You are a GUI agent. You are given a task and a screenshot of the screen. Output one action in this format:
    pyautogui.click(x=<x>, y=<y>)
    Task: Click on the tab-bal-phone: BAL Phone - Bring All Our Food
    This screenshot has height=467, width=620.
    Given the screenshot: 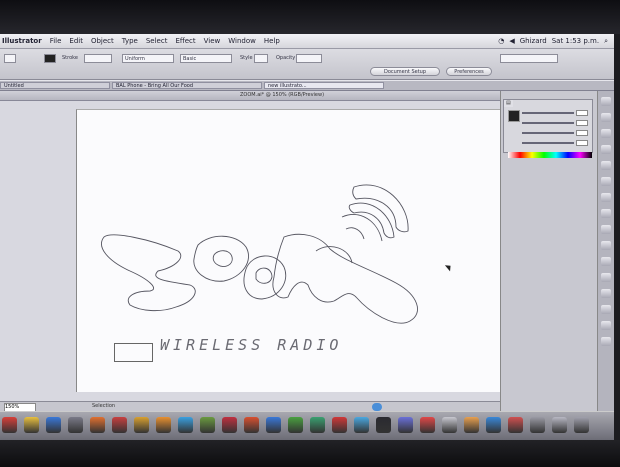 What is the action you would take?
    pyautogui.click(x=187, y=85)
    